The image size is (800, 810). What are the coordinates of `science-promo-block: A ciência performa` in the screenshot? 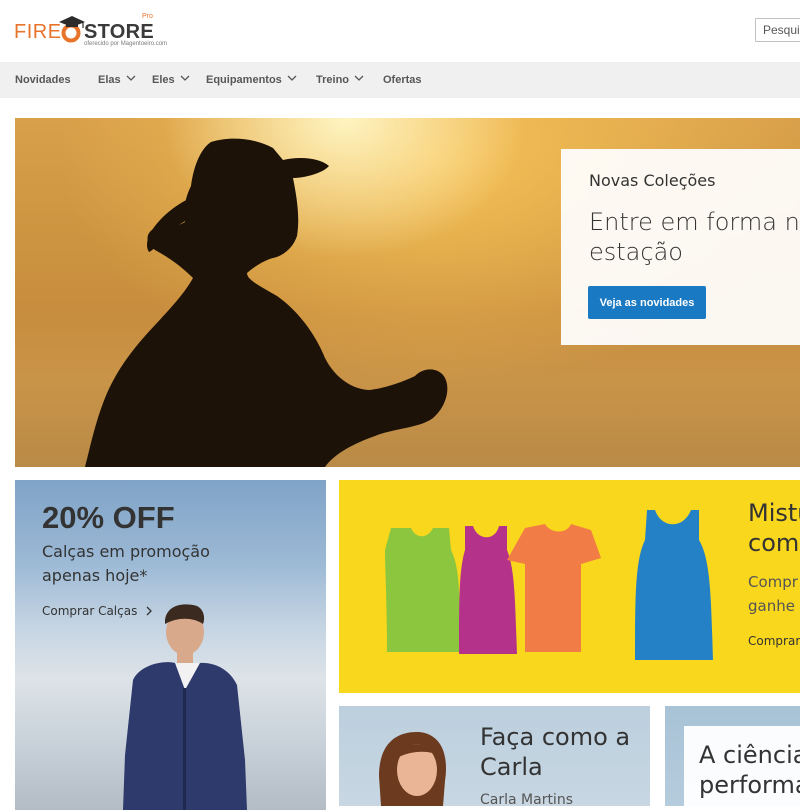 It's located at (732, 756).